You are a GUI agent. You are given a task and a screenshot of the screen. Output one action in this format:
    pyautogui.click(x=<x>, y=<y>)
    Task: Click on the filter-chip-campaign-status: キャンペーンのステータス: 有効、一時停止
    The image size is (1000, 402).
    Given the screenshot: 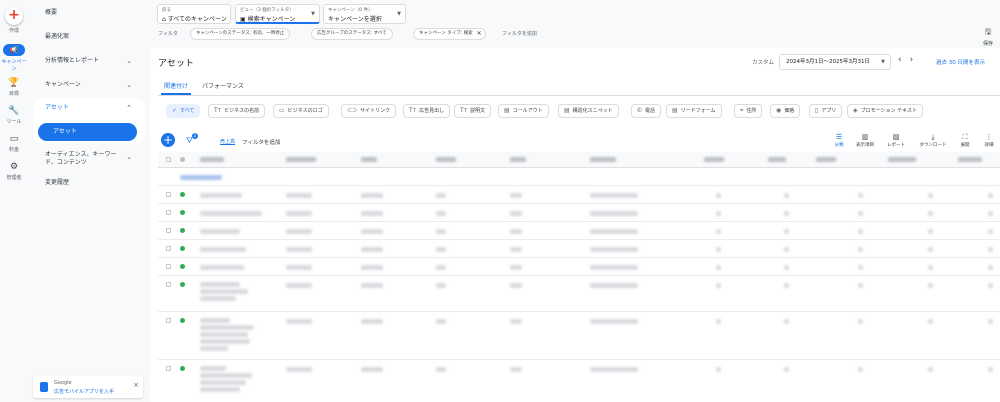 What is the action you would take?
    pyautogui.click(x=240, y=34)
    